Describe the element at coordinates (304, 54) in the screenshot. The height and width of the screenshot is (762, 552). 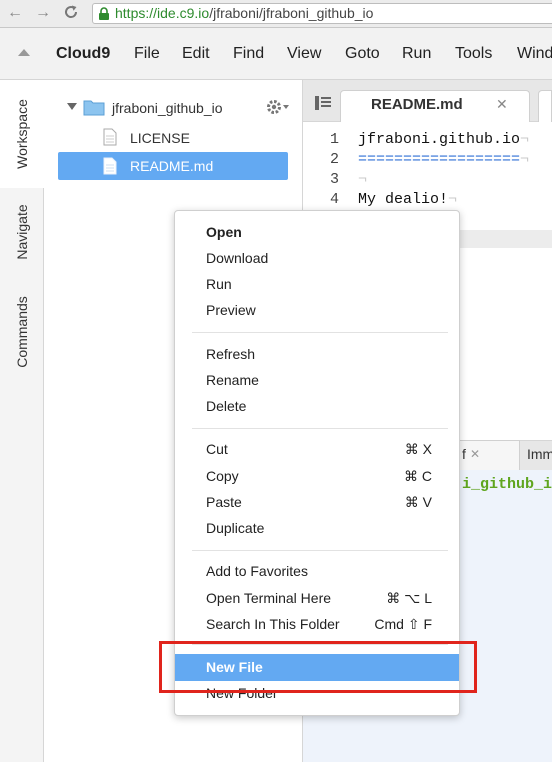
I see `menu-view: View` at that location.